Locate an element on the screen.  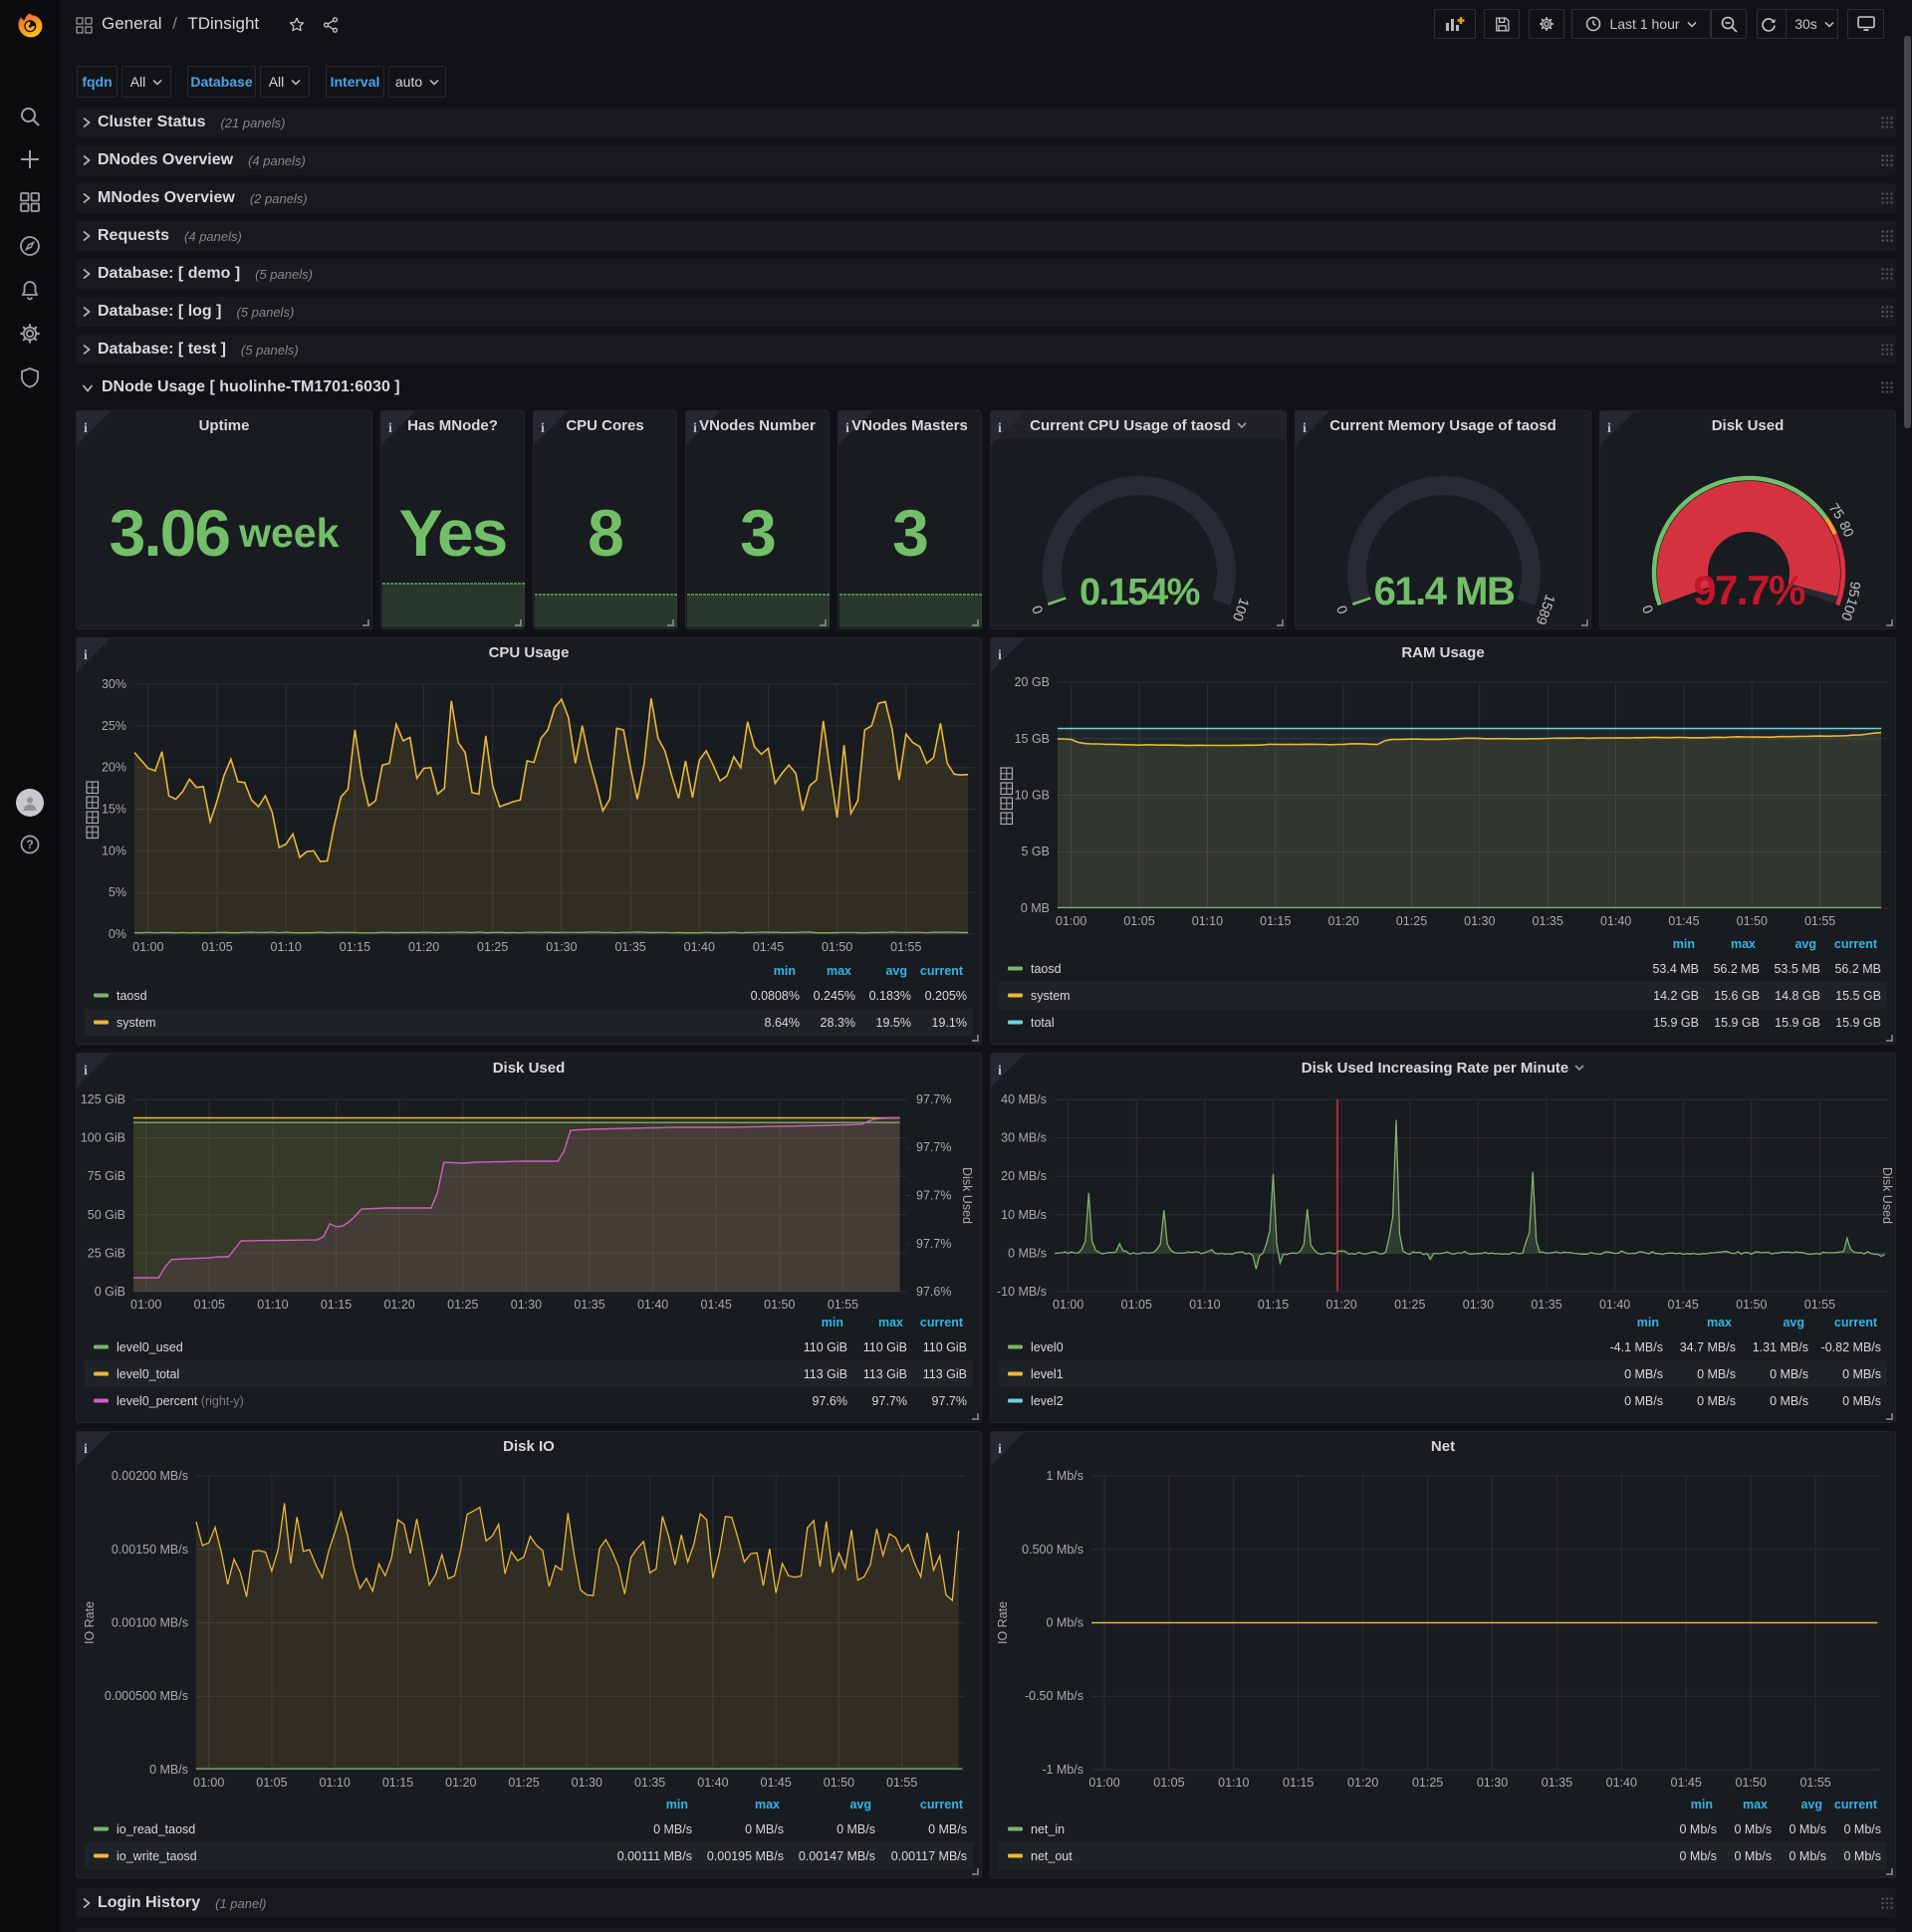
svg-text: net_out is located at coordinates (1052, 1856).